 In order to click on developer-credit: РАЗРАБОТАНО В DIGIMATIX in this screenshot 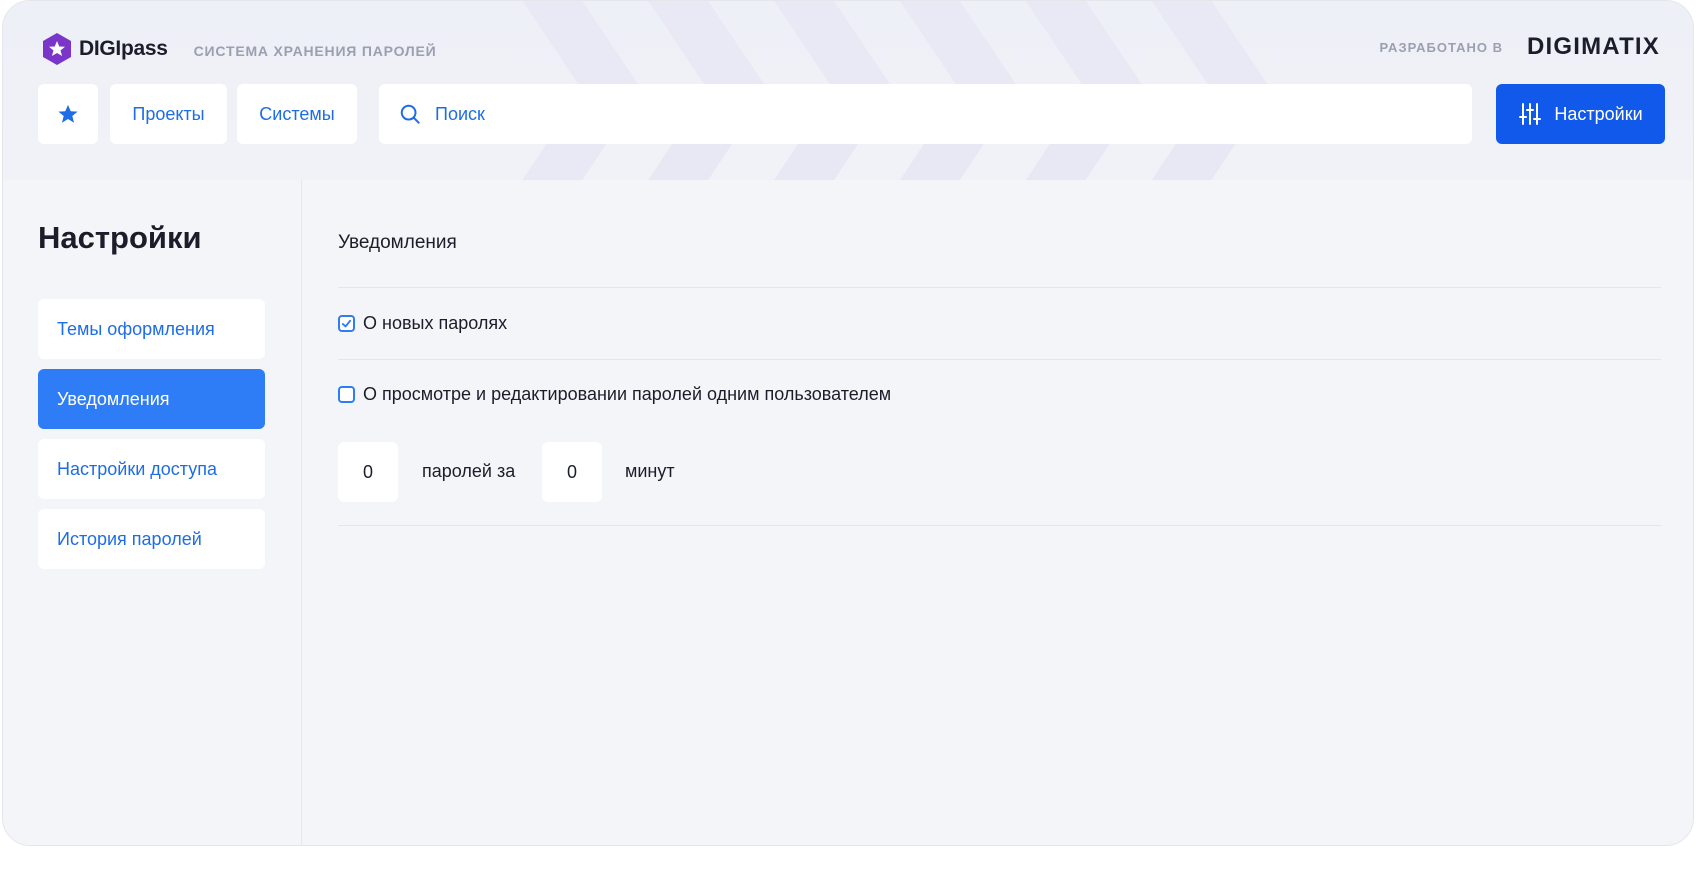, I will do `click(1520, 47)`.